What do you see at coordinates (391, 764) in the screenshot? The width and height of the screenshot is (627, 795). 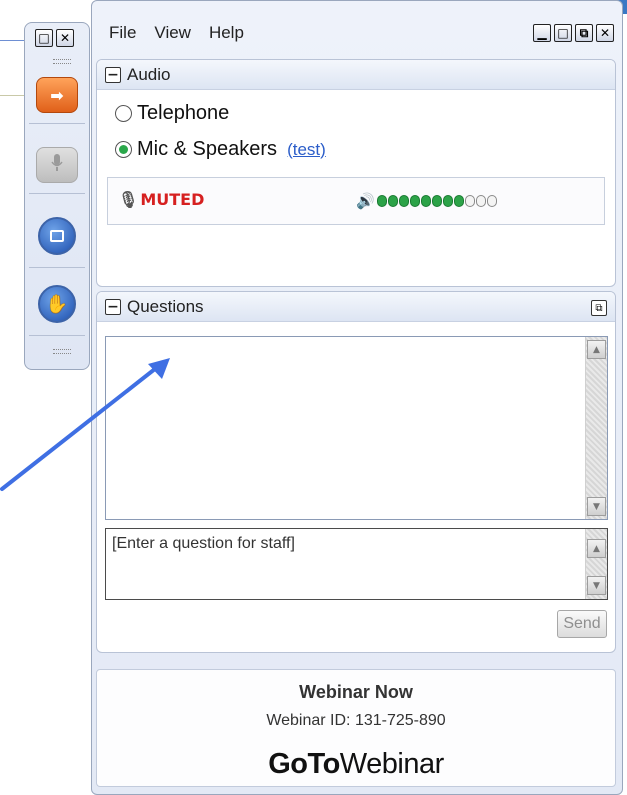 I see `logo-webinar: Webinar` at bounding box center [391, 764].